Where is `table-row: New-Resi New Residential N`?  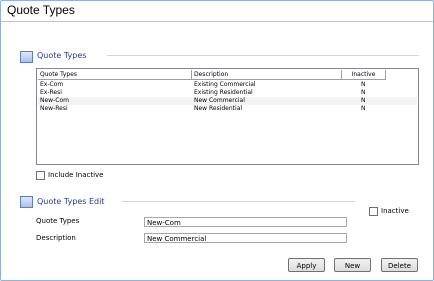
table-row: New-Resi New Residential N is located at coordinates (227, 109).